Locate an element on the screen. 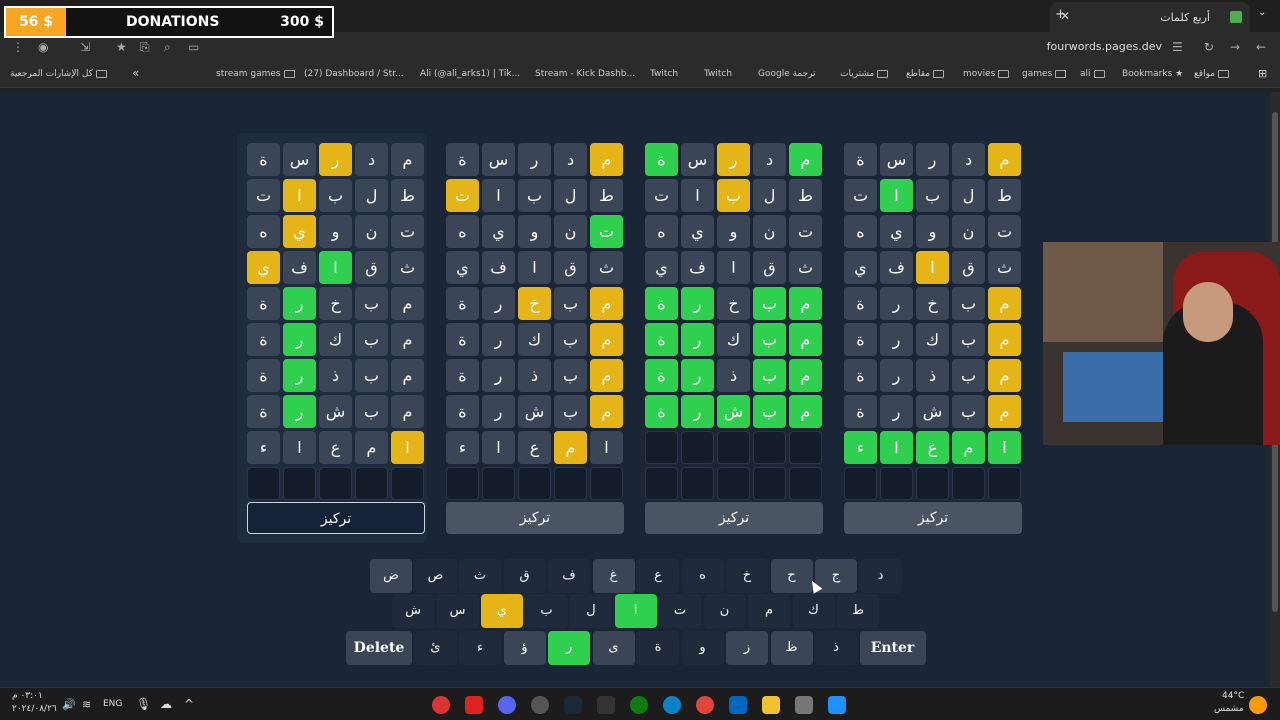 Image resolution: width=1280 pixels, height=720 pixels. bookmark-clips: مقاطع is located at coordinates (925, 74).